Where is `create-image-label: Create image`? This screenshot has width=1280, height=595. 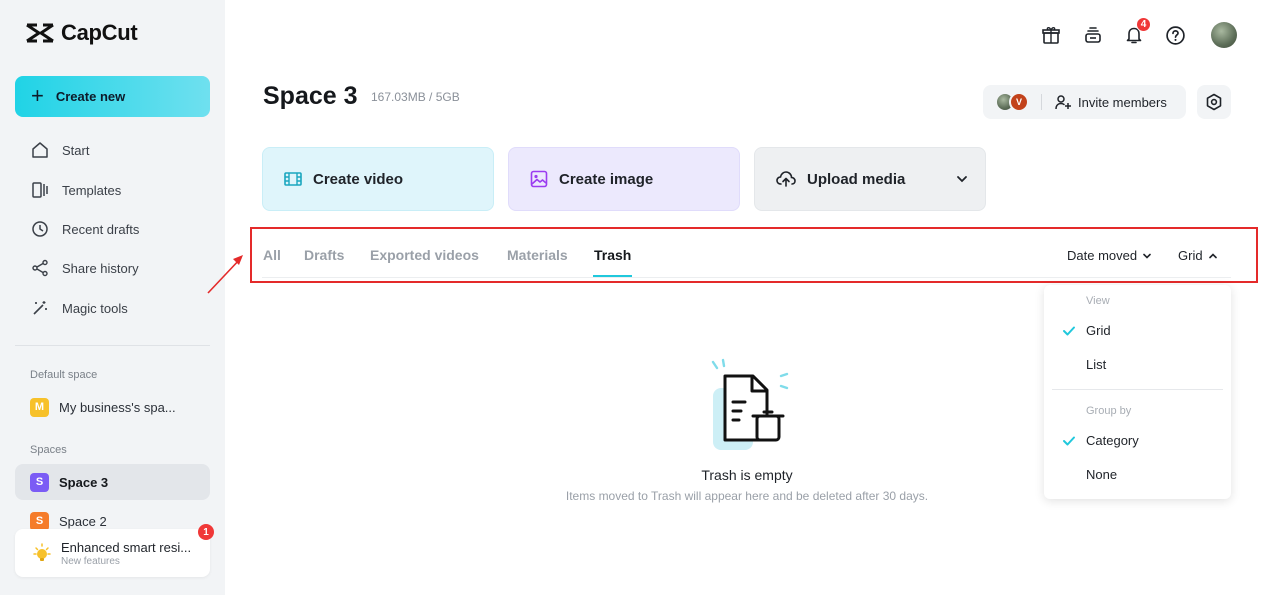 create-image-label: Create image is located at coordinates (606, 179).